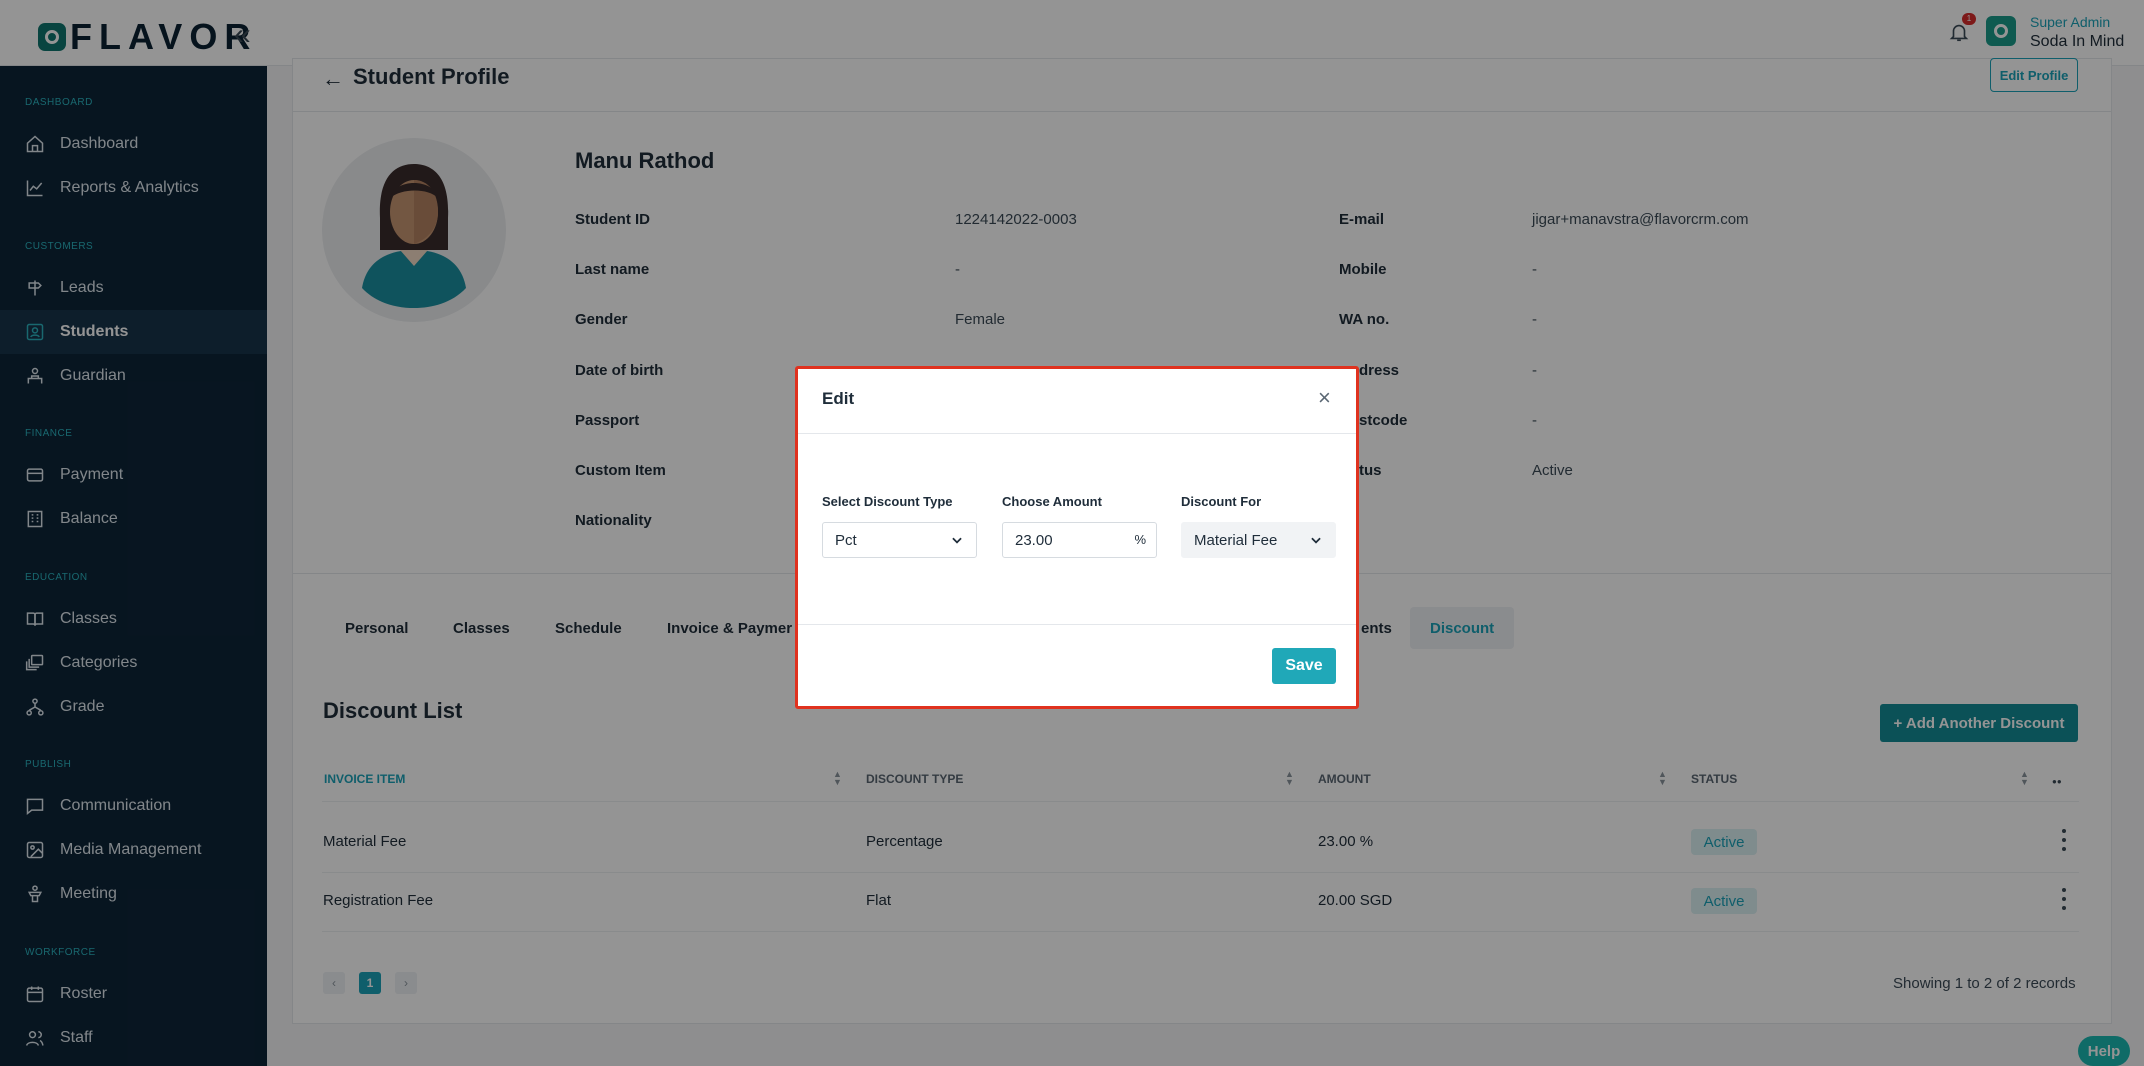 The image size is (2144, 1066). What do you see at coordinates (1324, 398) in the screenshot?
I see `close-icon: ×` at bounding box center [1324, 398].